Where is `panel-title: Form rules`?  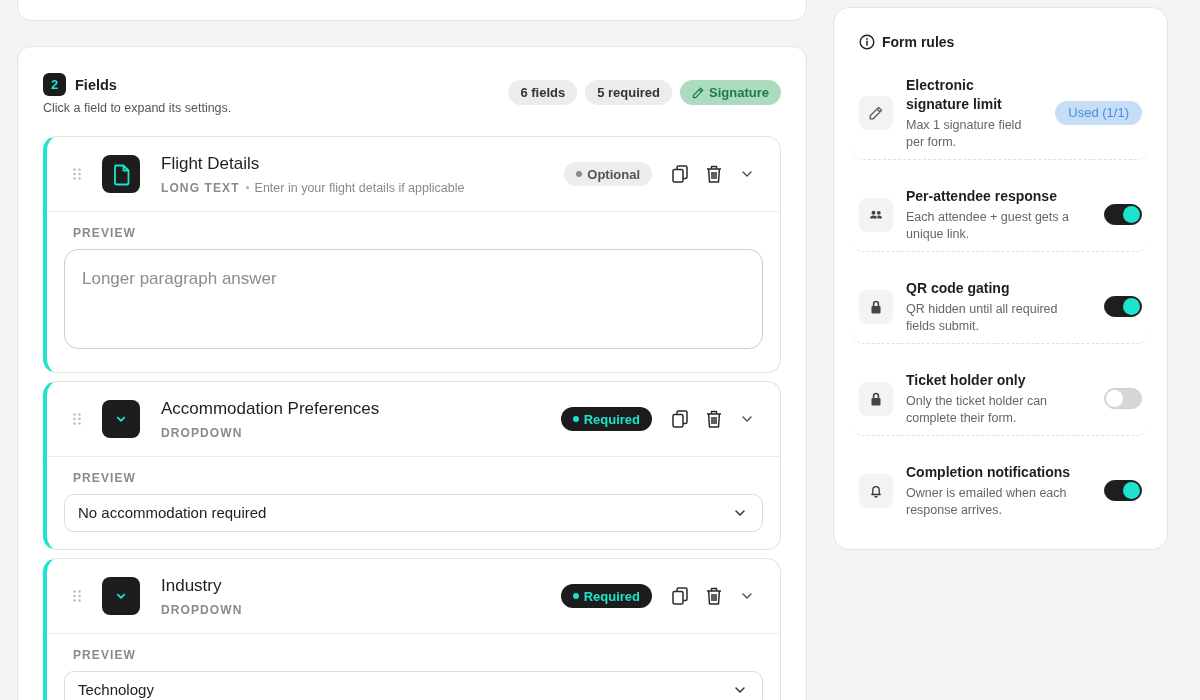
panel-title: Form rules is located at coordinates (918, 42).